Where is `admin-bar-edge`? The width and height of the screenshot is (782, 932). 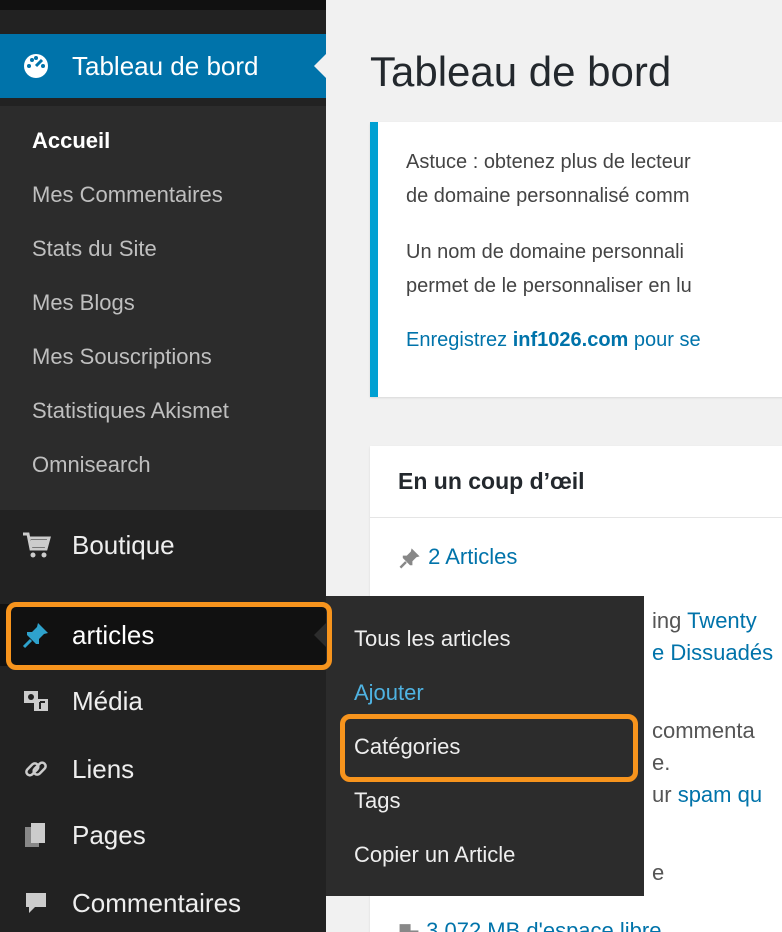
admin-bar-edge is located at coordinates (163, 5).